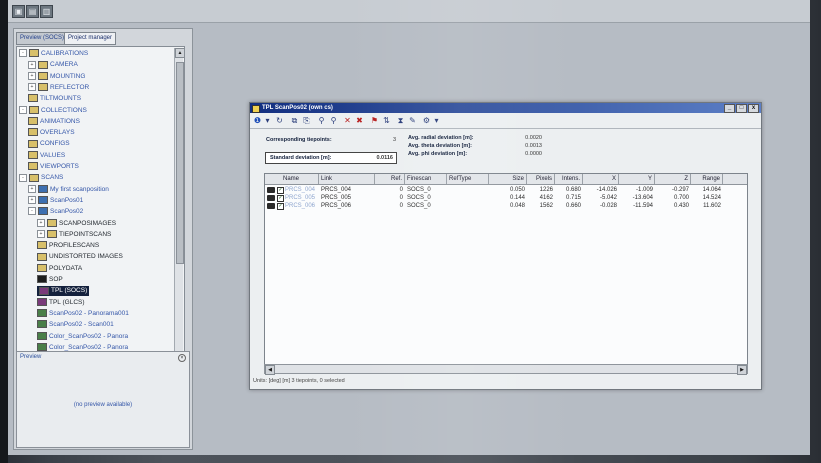 Image resolution: width=821 pixels, height=463 pixels. I want to click on tree-item: PROFILESCANS, so click(68, 246).